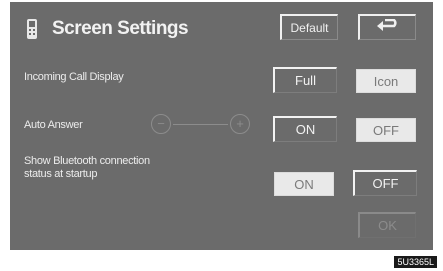  I want to click on auto-answer-label: Auto Answer, so click(53, 125).